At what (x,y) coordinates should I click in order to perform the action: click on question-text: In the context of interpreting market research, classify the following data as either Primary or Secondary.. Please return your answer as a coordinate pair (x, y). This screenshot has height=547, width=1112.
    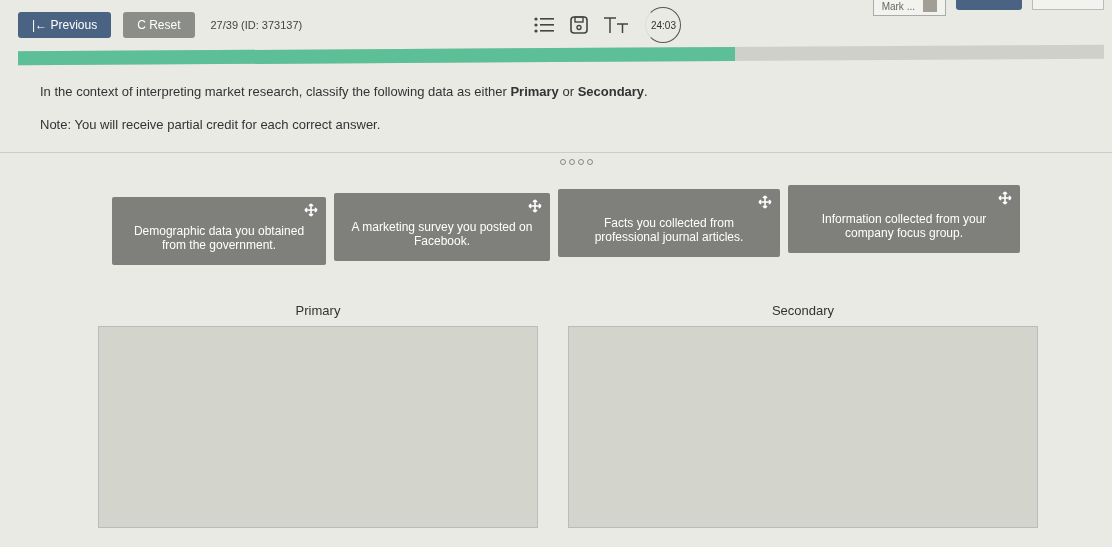
    Looking at the image, I should click on (344, 91).